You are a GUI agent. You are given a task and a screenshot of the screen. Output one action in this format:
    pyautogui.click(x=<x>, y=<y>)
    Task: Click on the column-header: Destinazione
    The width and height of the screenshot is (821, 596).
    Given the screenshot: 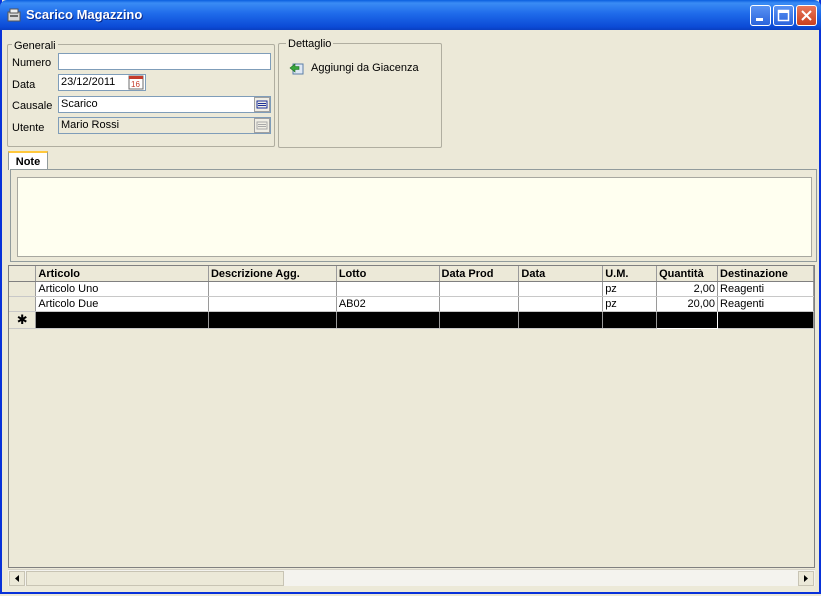 What is the action you would take?
    pyautogui.click(x=765, y=274)
    